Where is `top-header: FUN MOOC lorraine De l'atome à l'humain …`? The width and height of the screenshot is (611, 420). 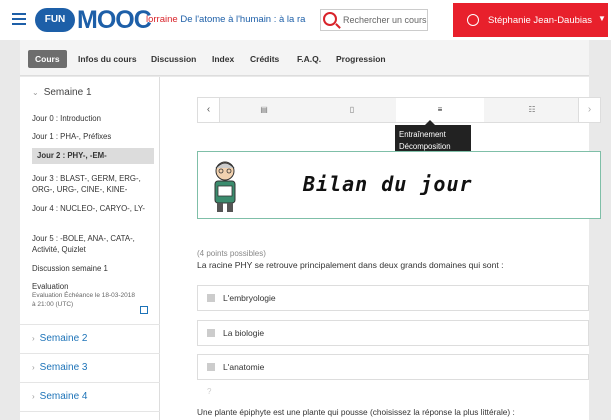 top-header: FUN MOOC lorraine De l'atome à l'humain … is located at coordinates (305, 20).